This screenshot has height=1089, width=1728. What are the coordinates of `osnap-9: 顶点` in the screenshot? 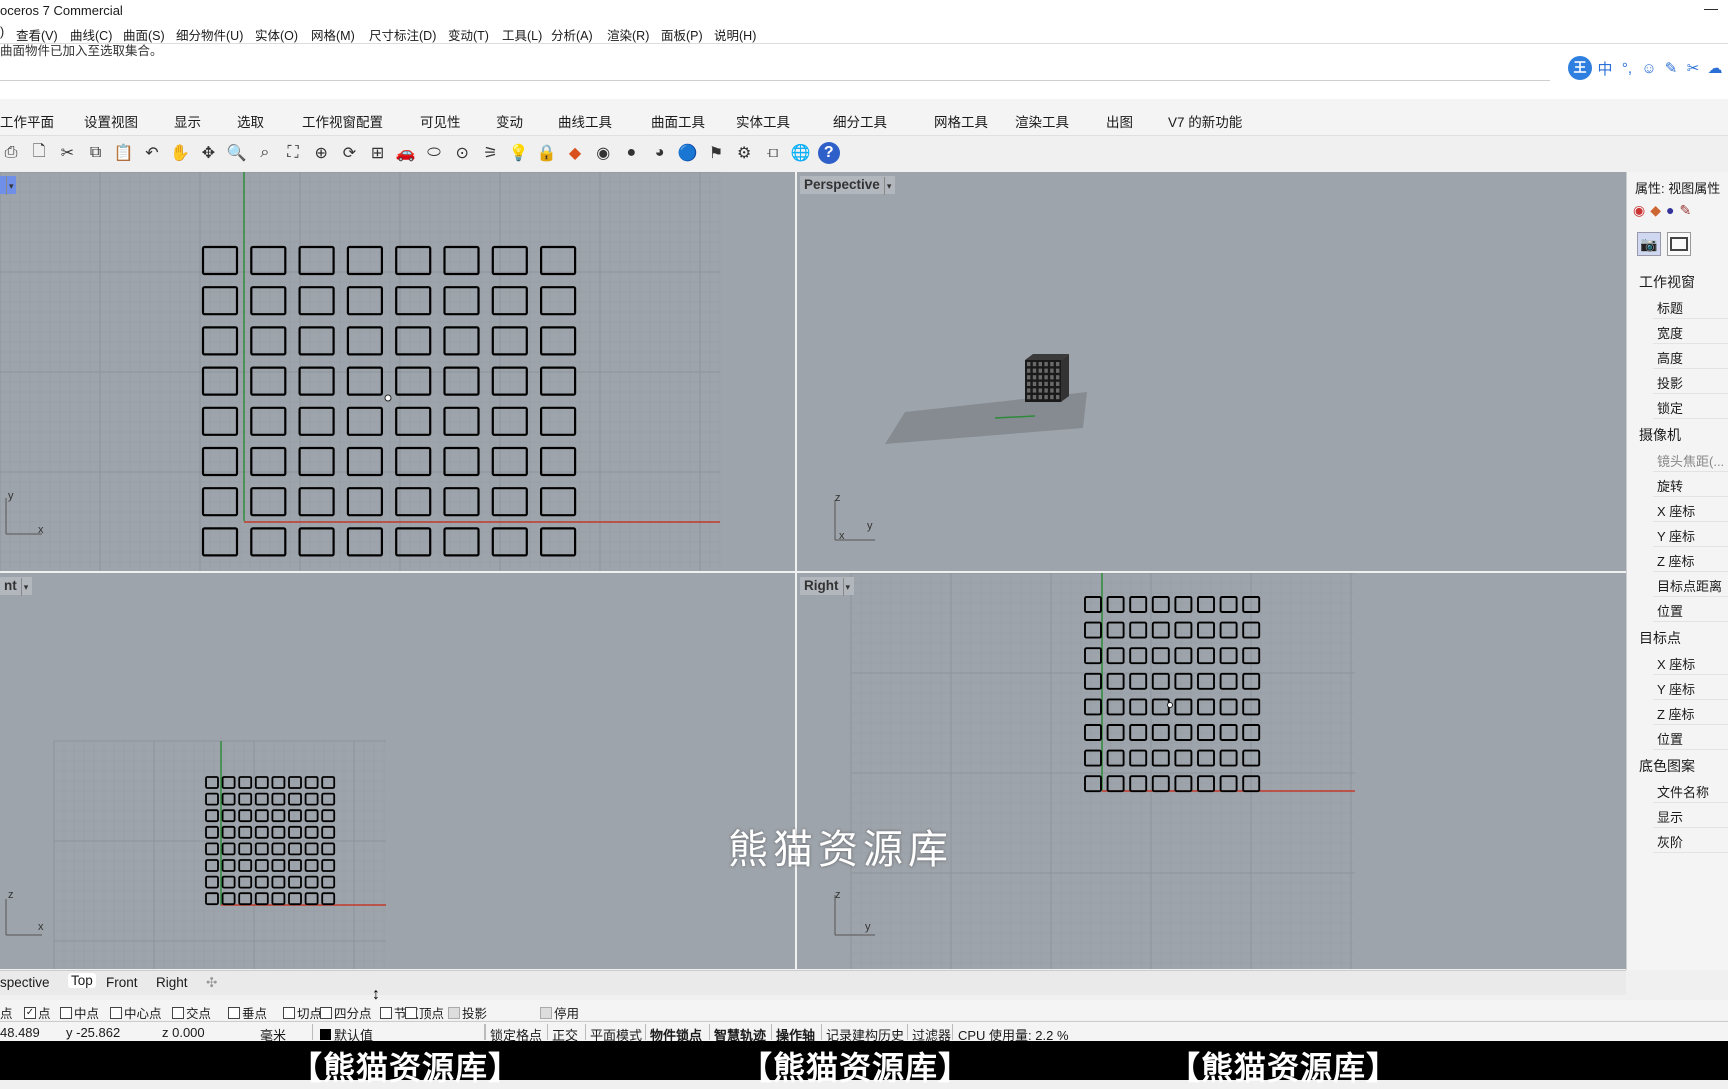 It's located at (424, 1012).